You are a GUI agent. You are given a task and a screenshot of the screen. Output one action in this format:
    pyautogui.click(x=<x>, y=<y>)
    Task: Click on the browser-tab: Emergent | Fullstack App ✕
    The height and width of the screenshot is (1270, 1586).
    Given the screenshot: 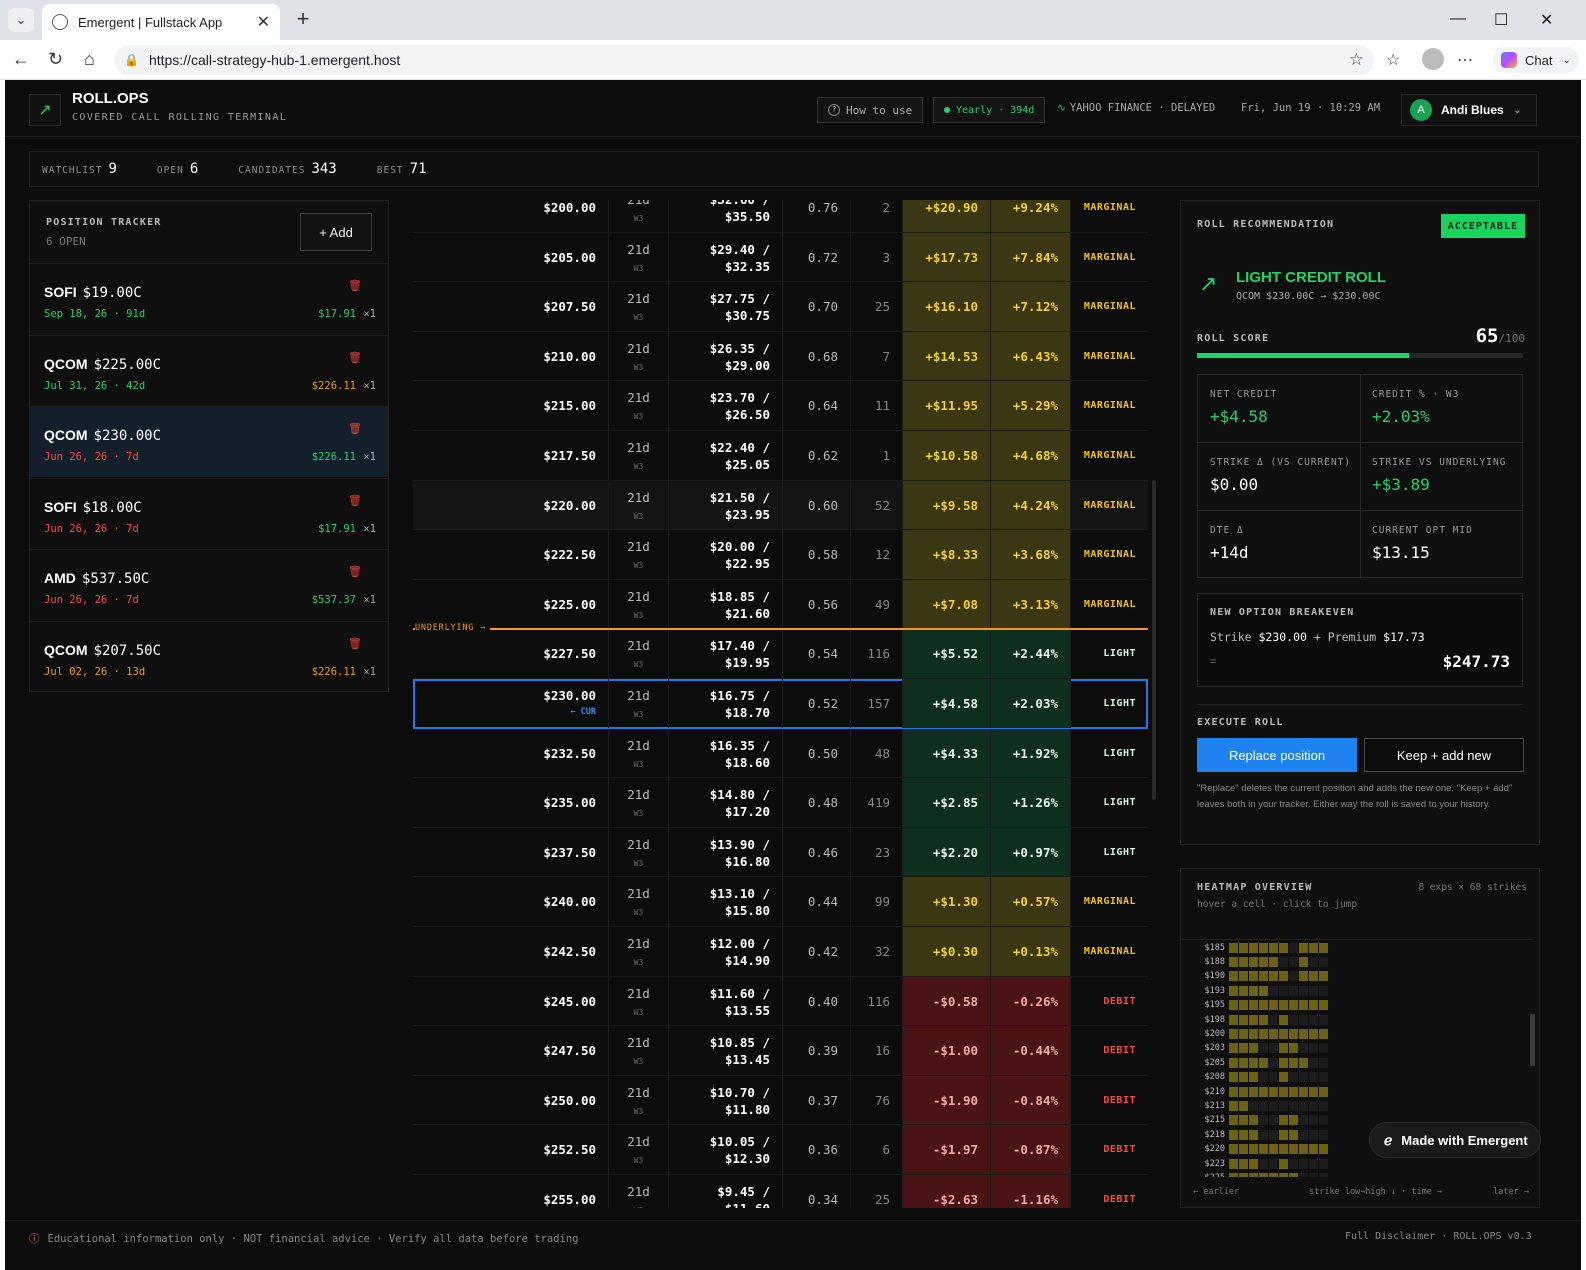 What is the action you would take?
    pyautogui.click(x=161, y=22)
    